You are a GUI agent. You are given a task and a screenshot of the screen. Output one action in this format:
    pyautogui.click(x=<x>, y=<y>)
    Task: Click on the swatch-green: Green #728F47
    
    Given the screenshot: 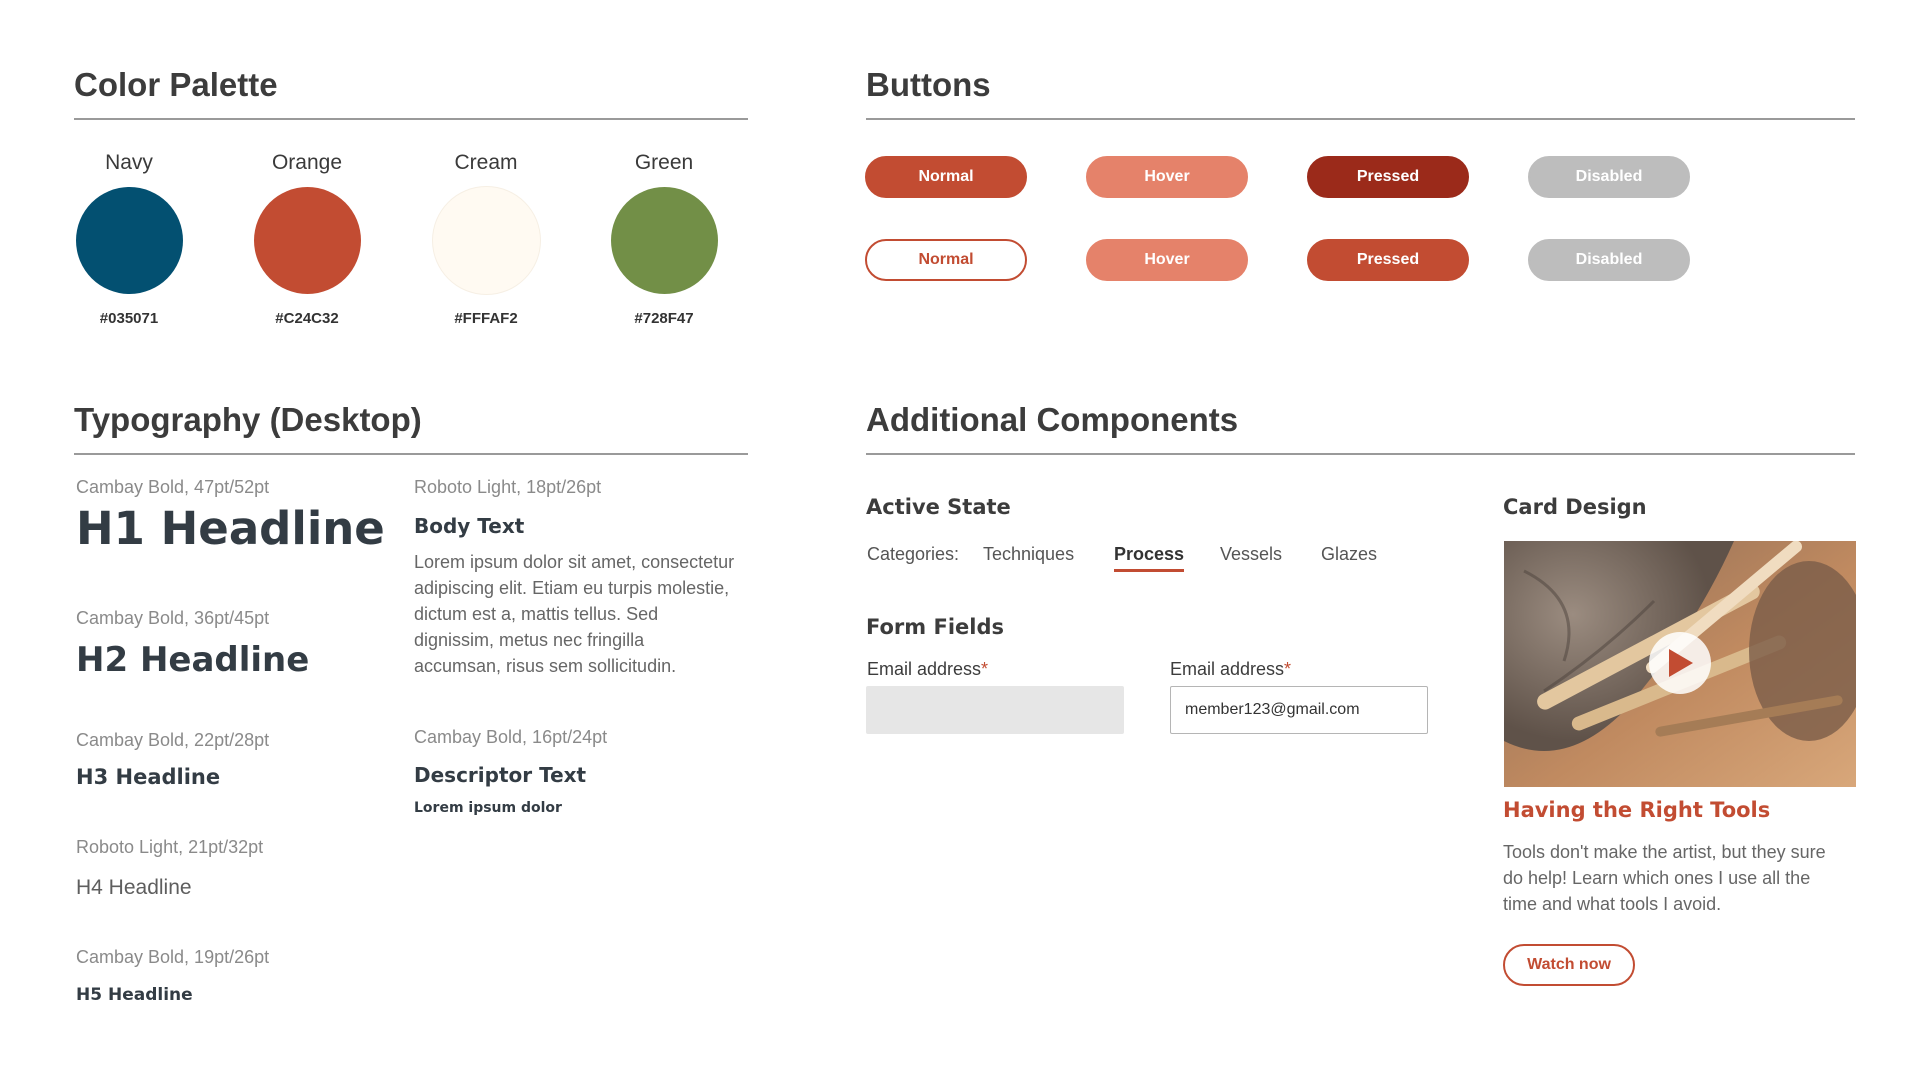 What is the action you would take?
    pyautogui.click(x=664, y=239)
    